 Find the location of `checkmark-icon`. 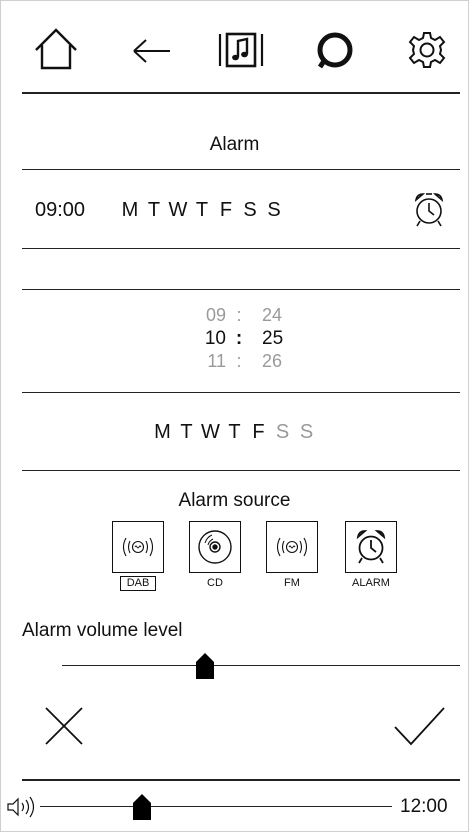

checkmark-icon is located at coordinates (419, 726).